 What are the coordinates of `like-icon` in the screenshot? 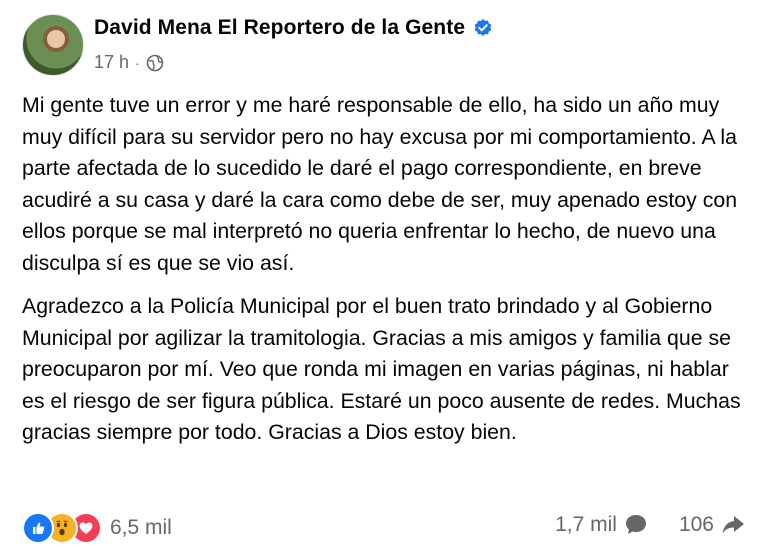 It's located at (38, 528).